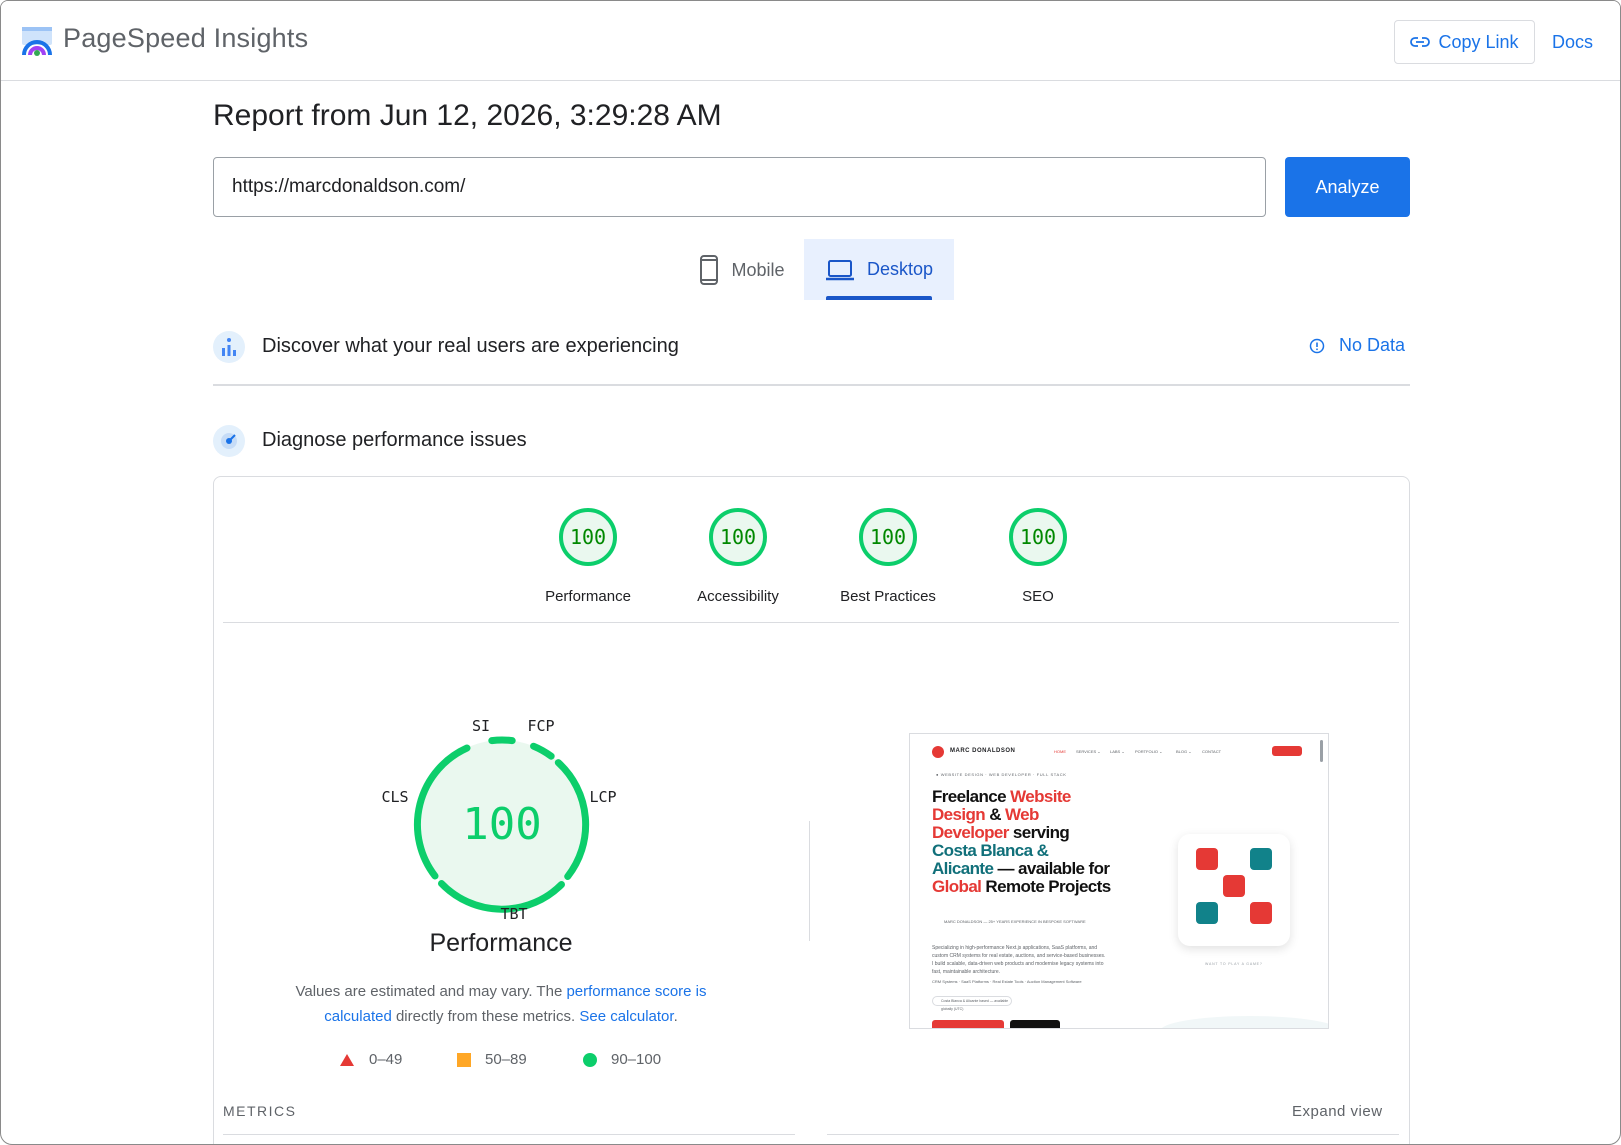  Describe the element at coordinates (738, 596) in the screenshot. I see `score-label: Accessibility` at that location.